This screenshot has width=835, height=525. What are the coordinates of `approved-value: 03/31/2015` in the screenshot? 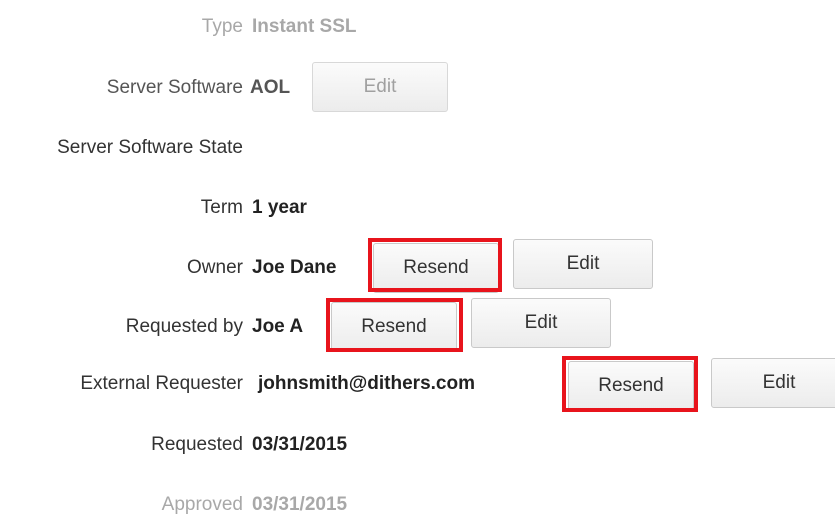 It's located at (300, 504).